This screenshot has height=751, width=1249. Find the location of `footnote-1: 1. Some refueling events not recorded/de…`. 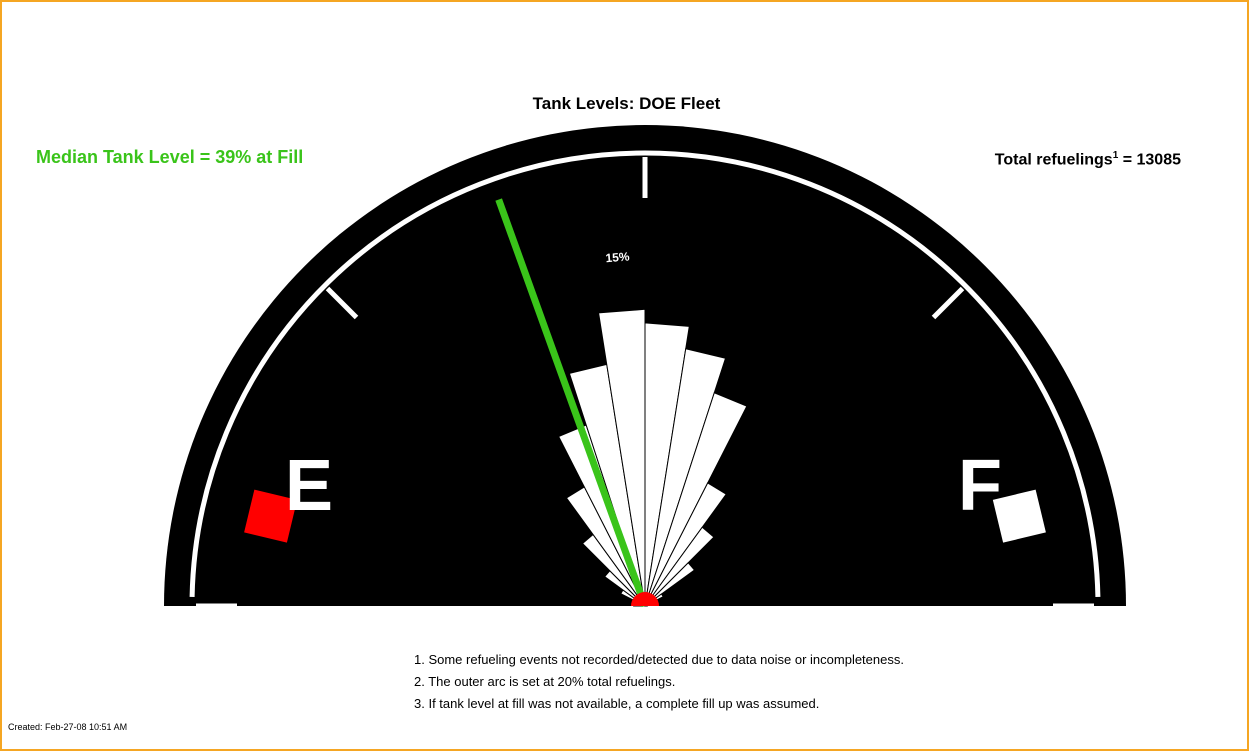

footnote-1: 1. Some refueling events not recorded/de… is located at coordinates (659, 659).